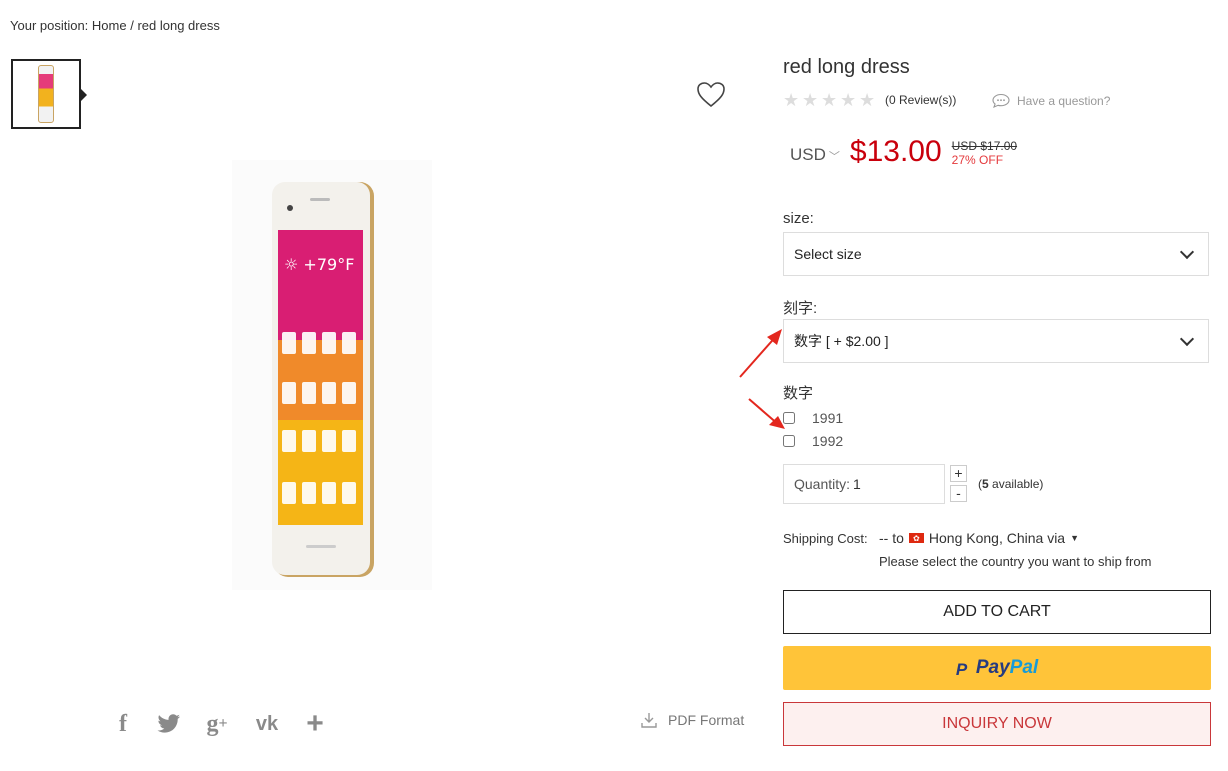  I want to click on currency-value: USD, so click(808, 154).